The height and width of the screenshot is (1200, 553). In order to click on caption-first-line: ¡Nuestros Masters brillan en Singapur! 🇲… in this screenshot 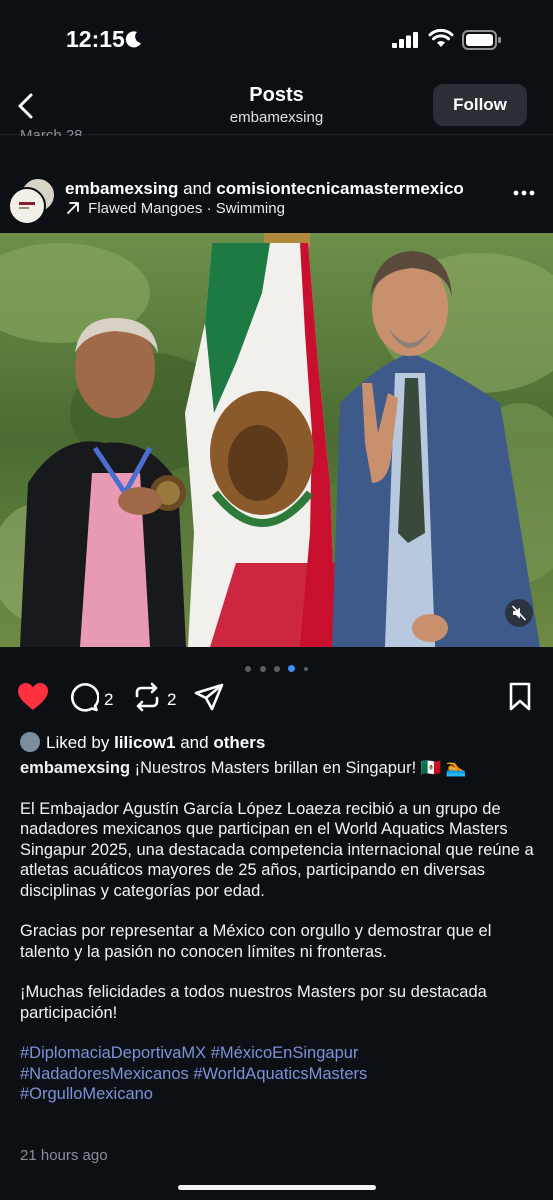, I will do `click(300, 768)`.